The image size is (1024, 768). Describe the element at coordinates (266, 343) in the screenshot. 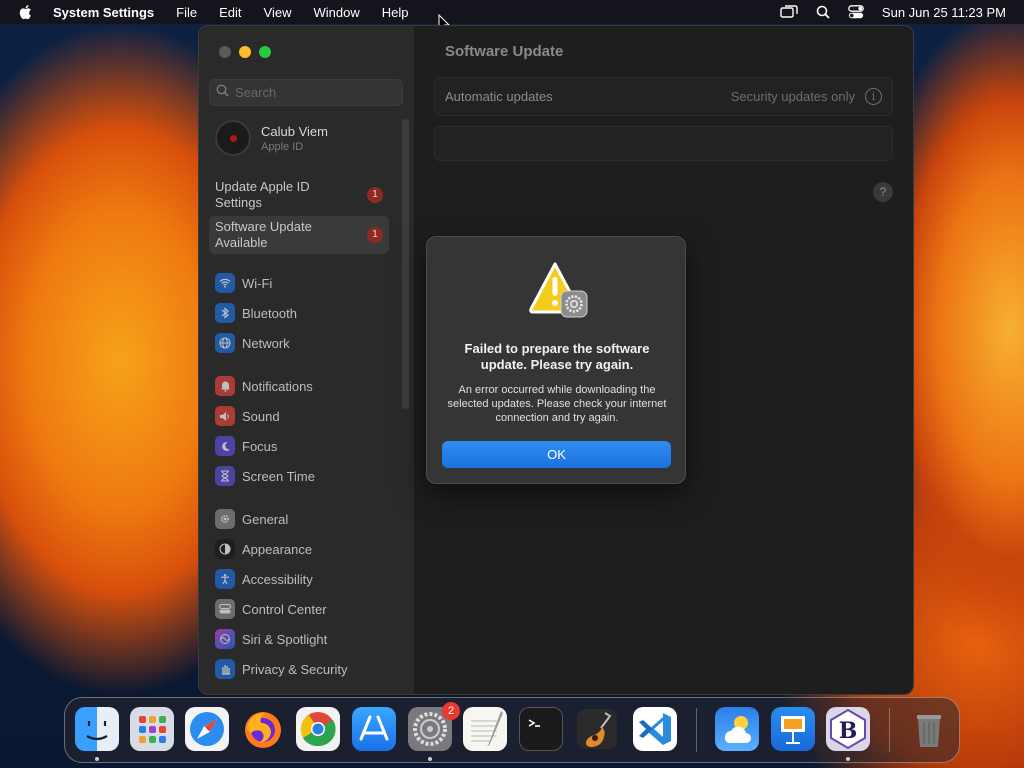

I see `sidebar-item-label: Network` at that location.